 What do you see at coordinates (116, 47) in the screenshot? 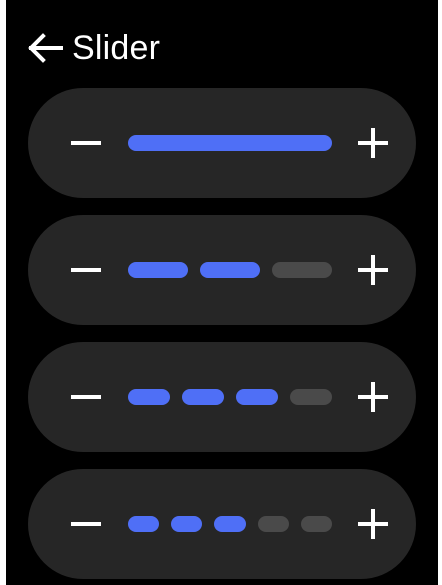
I see `page-title: Slider` at bounding box center [116, 47].